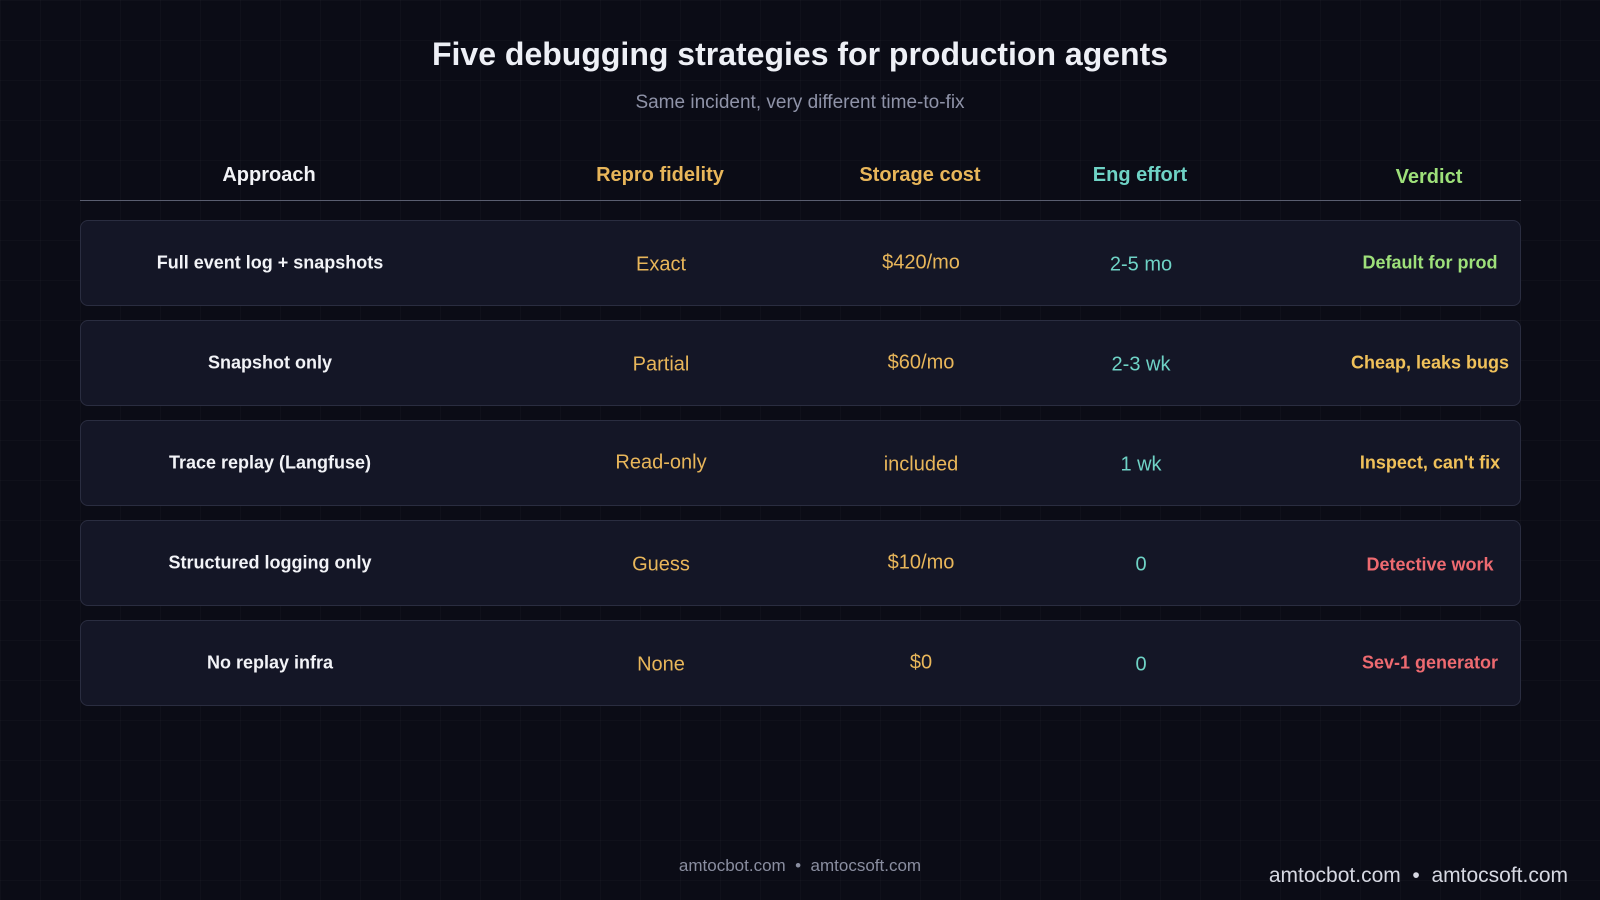  I want to click on cell-eng-effort: 2-5 mo, so click(1141, 264).